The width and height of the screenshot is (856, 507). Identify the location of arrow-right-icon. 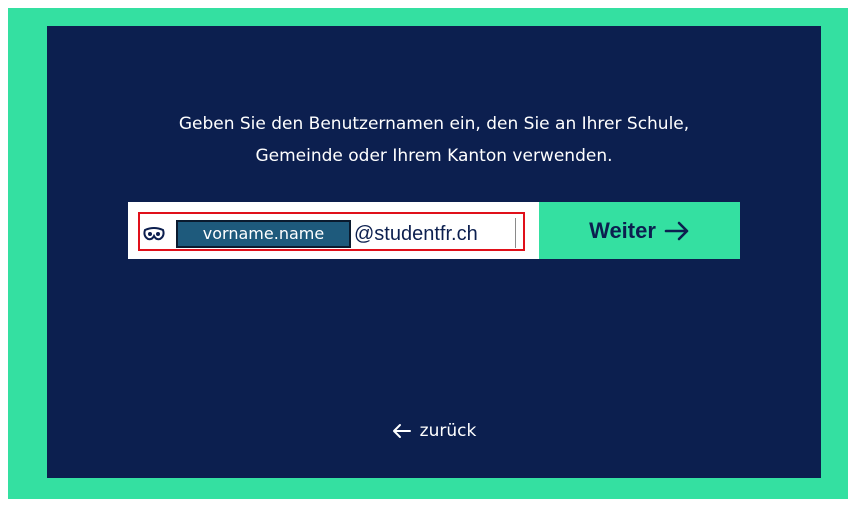
(676, 230).